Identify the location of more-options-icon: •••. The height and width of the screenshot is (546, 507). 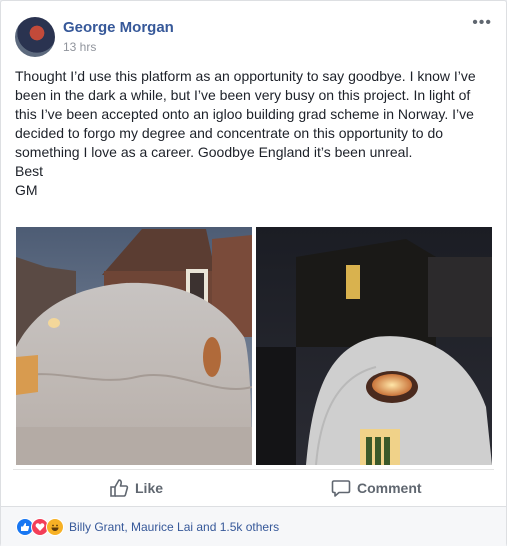
(482, 23).